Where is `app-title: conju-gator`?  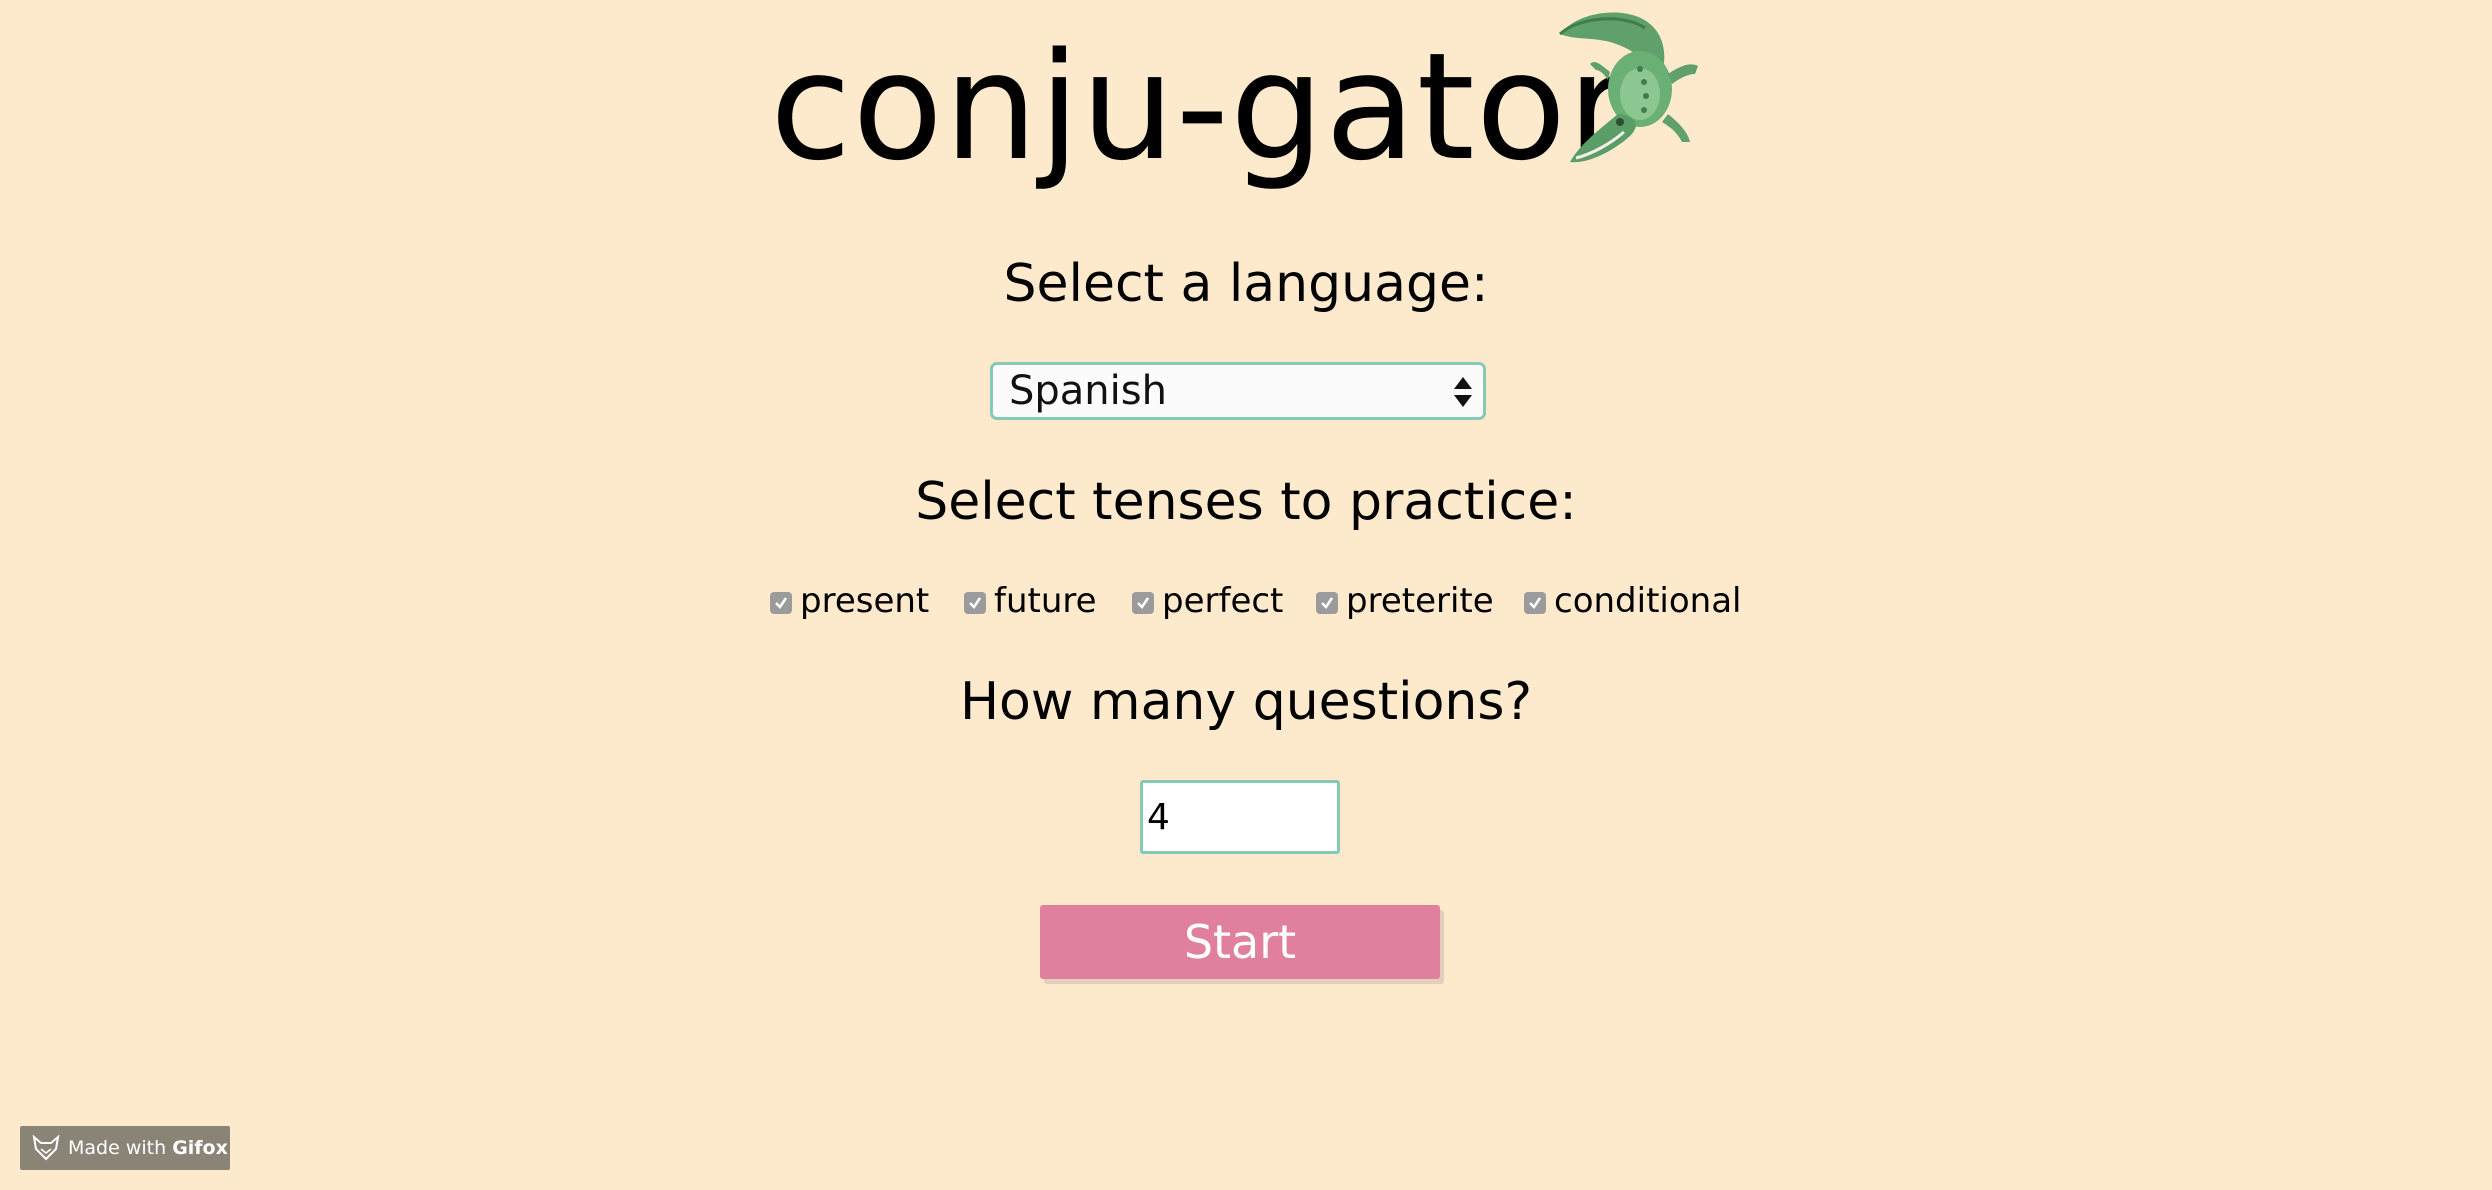 app-title: conju-gator is located at coordinates (1200, 107).